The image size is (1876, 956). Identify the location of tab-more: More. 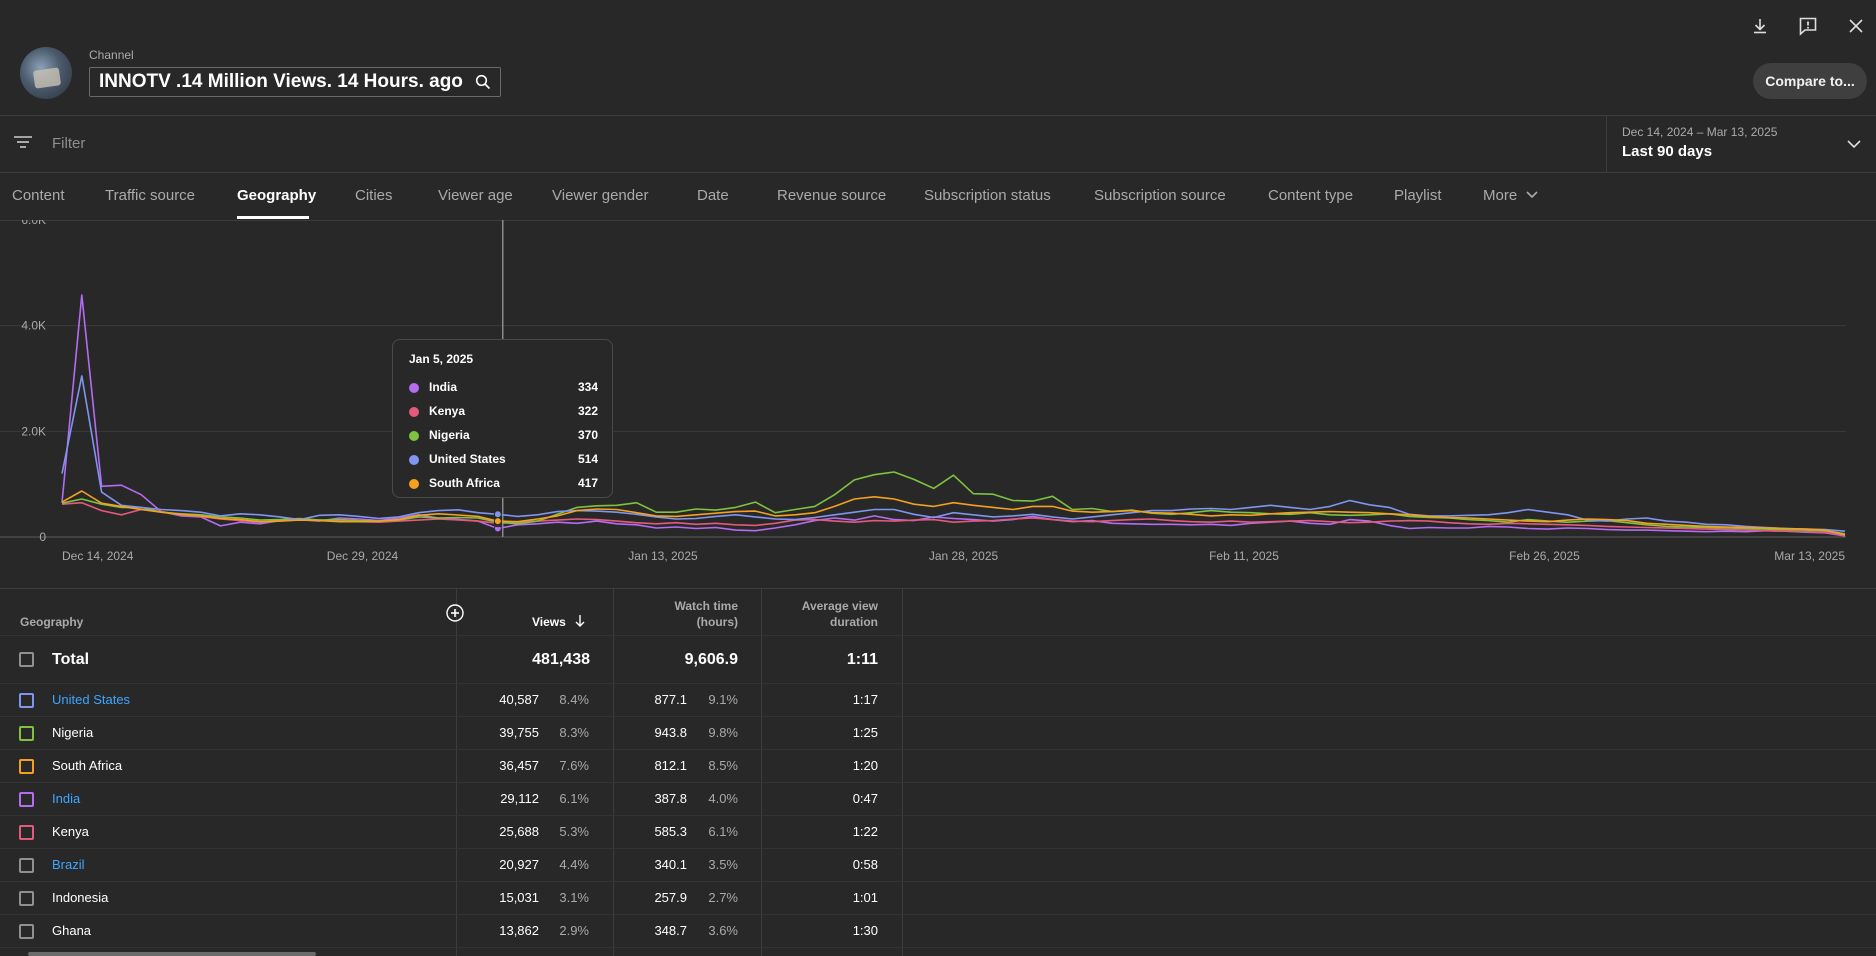
(1511, 195).